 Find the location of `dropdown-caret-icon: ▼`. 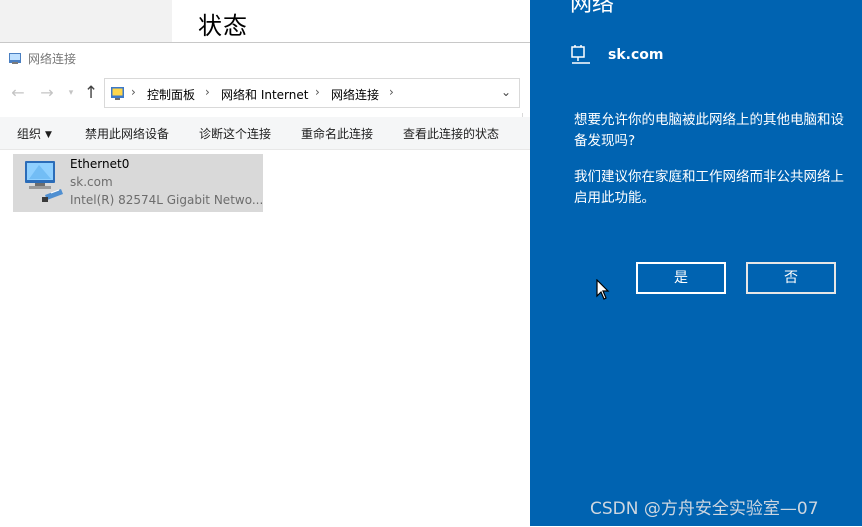

dropdown-caret-icon: ▼ is located at coordinates (48, 135).